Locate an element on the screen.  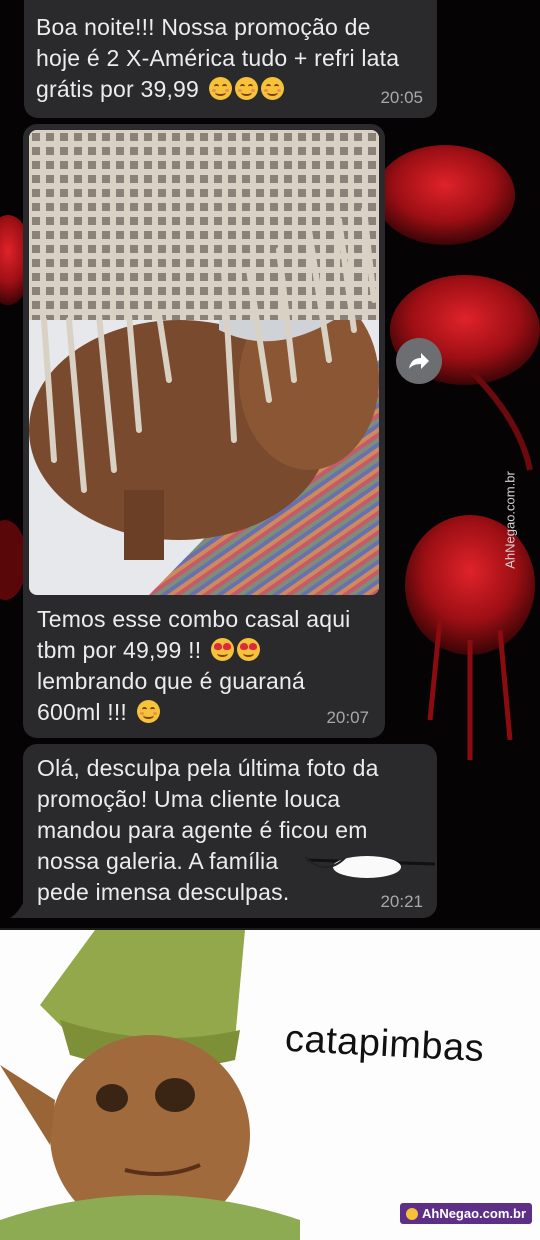
message-3-line-4: nossa galeria. A família is located at coordinates (158, 861).